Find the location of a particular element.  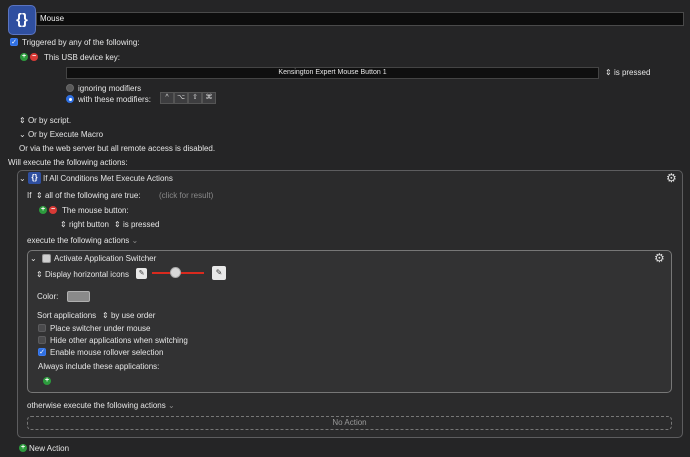

usb-trigger-label: This USB device key: is located at coordinates (82, 57).